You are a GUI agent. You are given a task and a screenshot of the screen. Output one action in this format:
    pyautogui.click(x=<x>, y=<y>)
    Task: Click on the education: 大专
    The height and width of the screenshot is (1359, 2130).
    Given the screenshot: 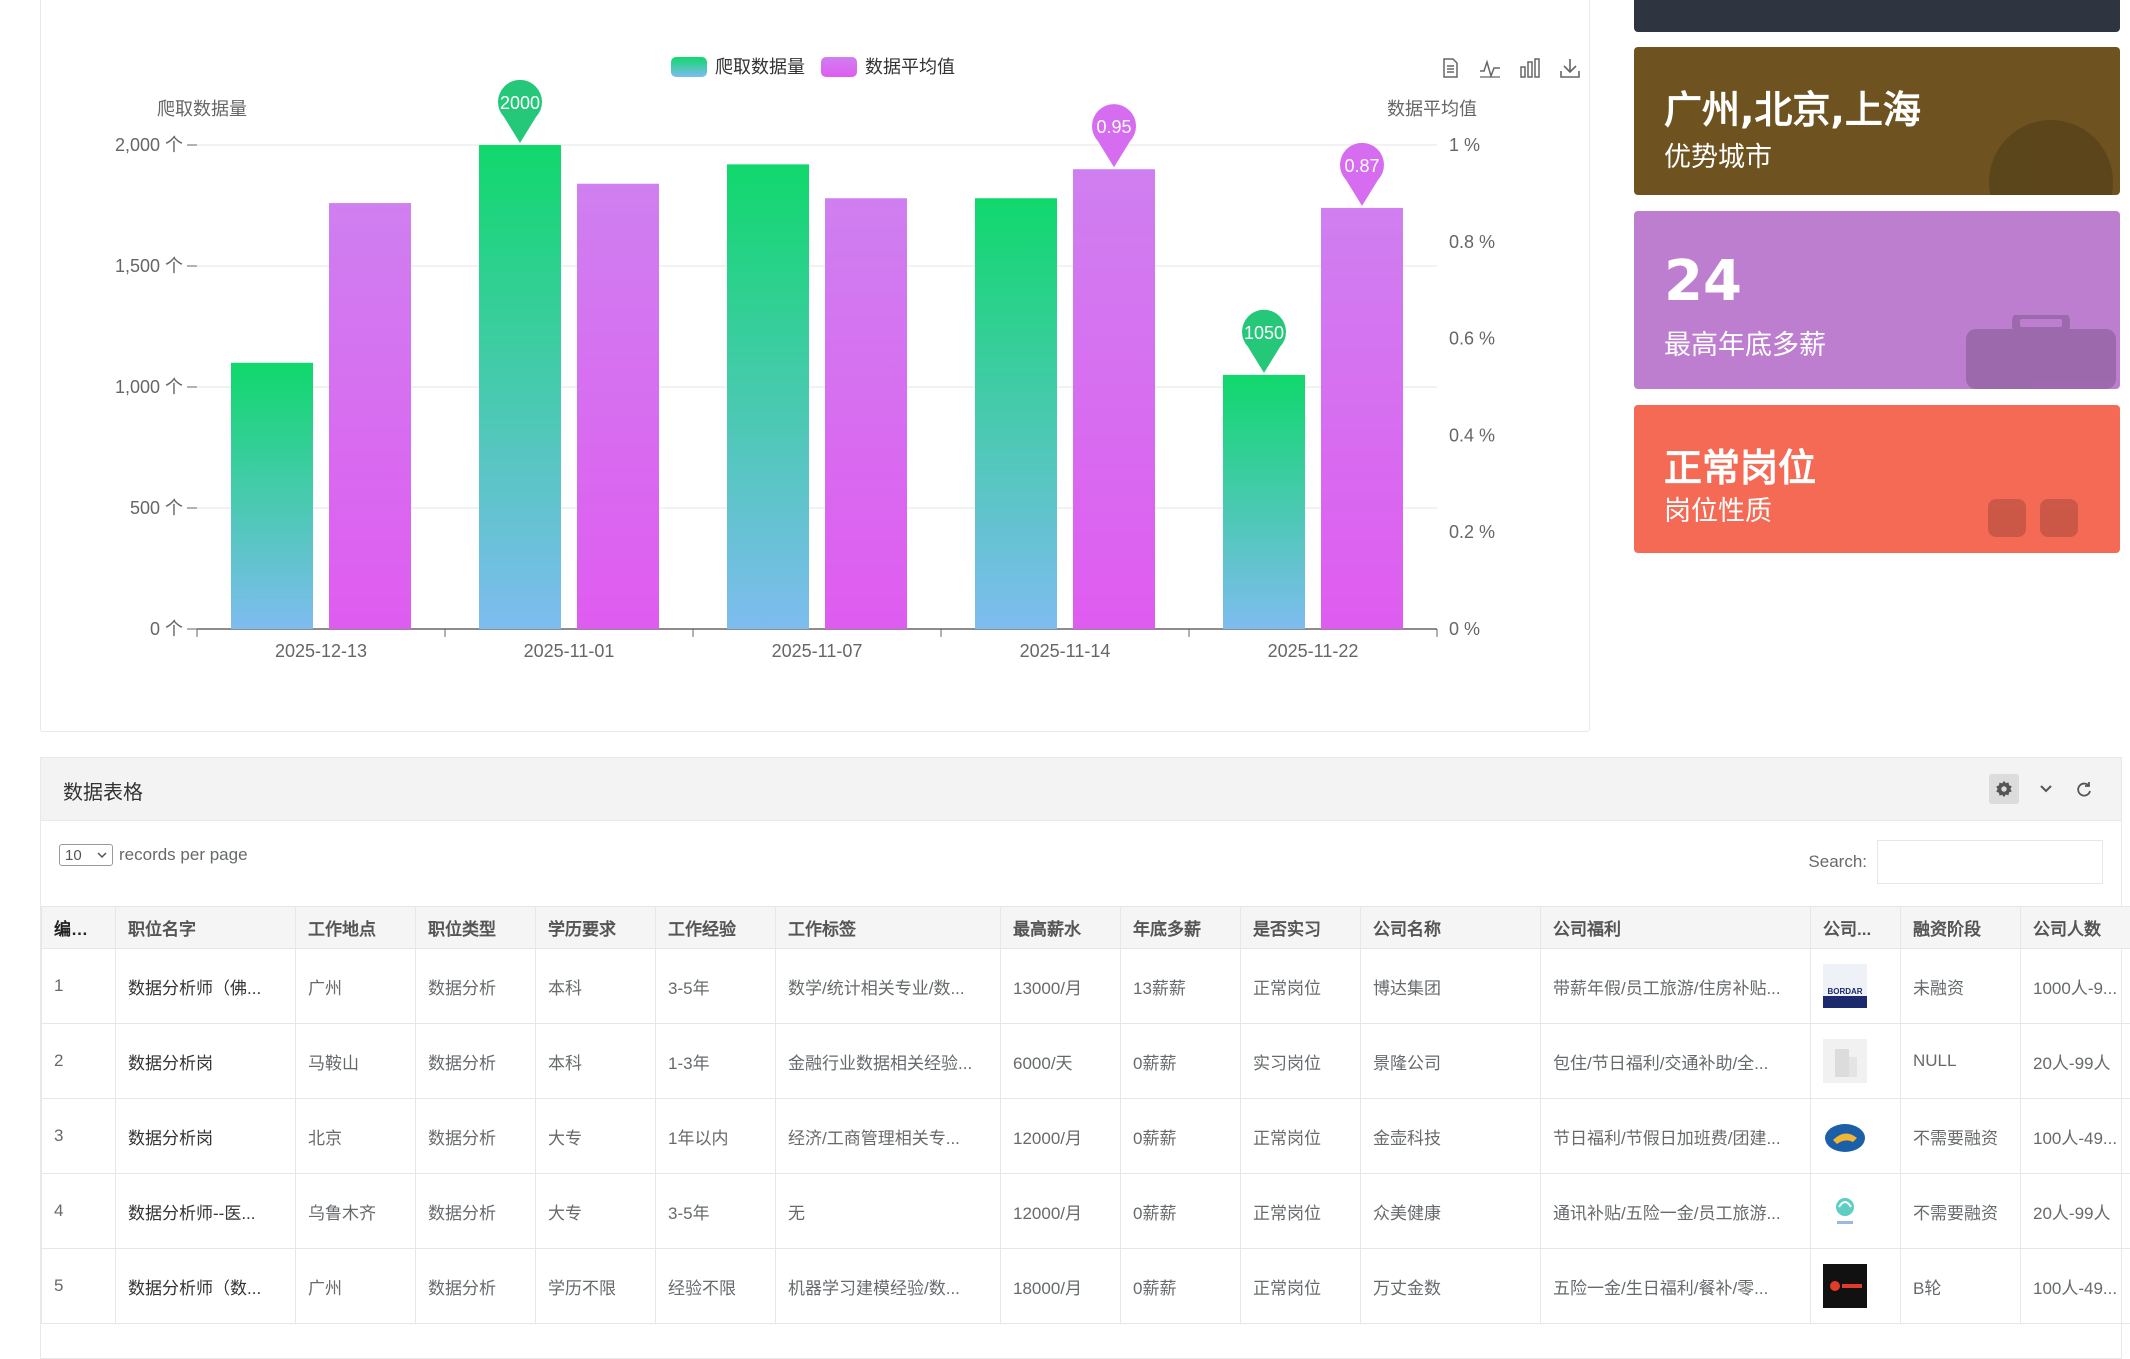 What is the action you would take?
    pyautogui.click(x=596, y=1211)
    